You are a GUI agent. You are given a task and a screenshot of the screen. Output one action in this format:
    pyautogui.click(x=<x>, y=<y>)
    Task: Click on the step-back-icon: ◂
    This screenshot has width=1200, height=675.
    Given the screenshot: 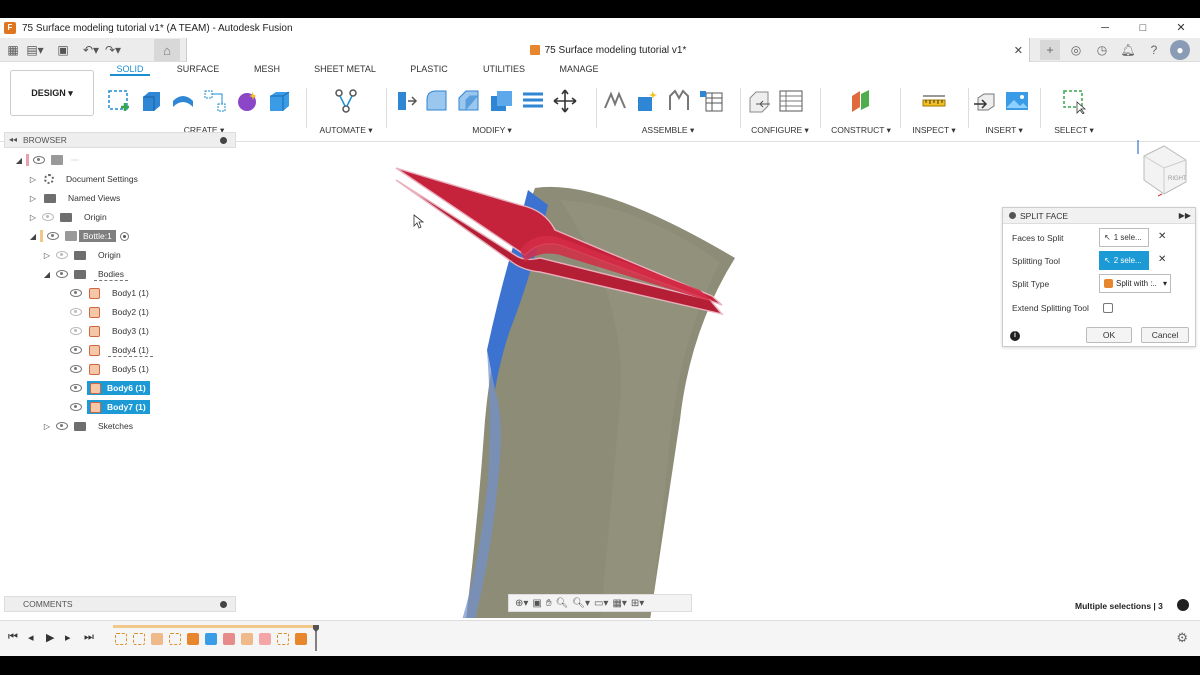 What is the action you would take?
    pyautogui.click(x=31, y=637)
    